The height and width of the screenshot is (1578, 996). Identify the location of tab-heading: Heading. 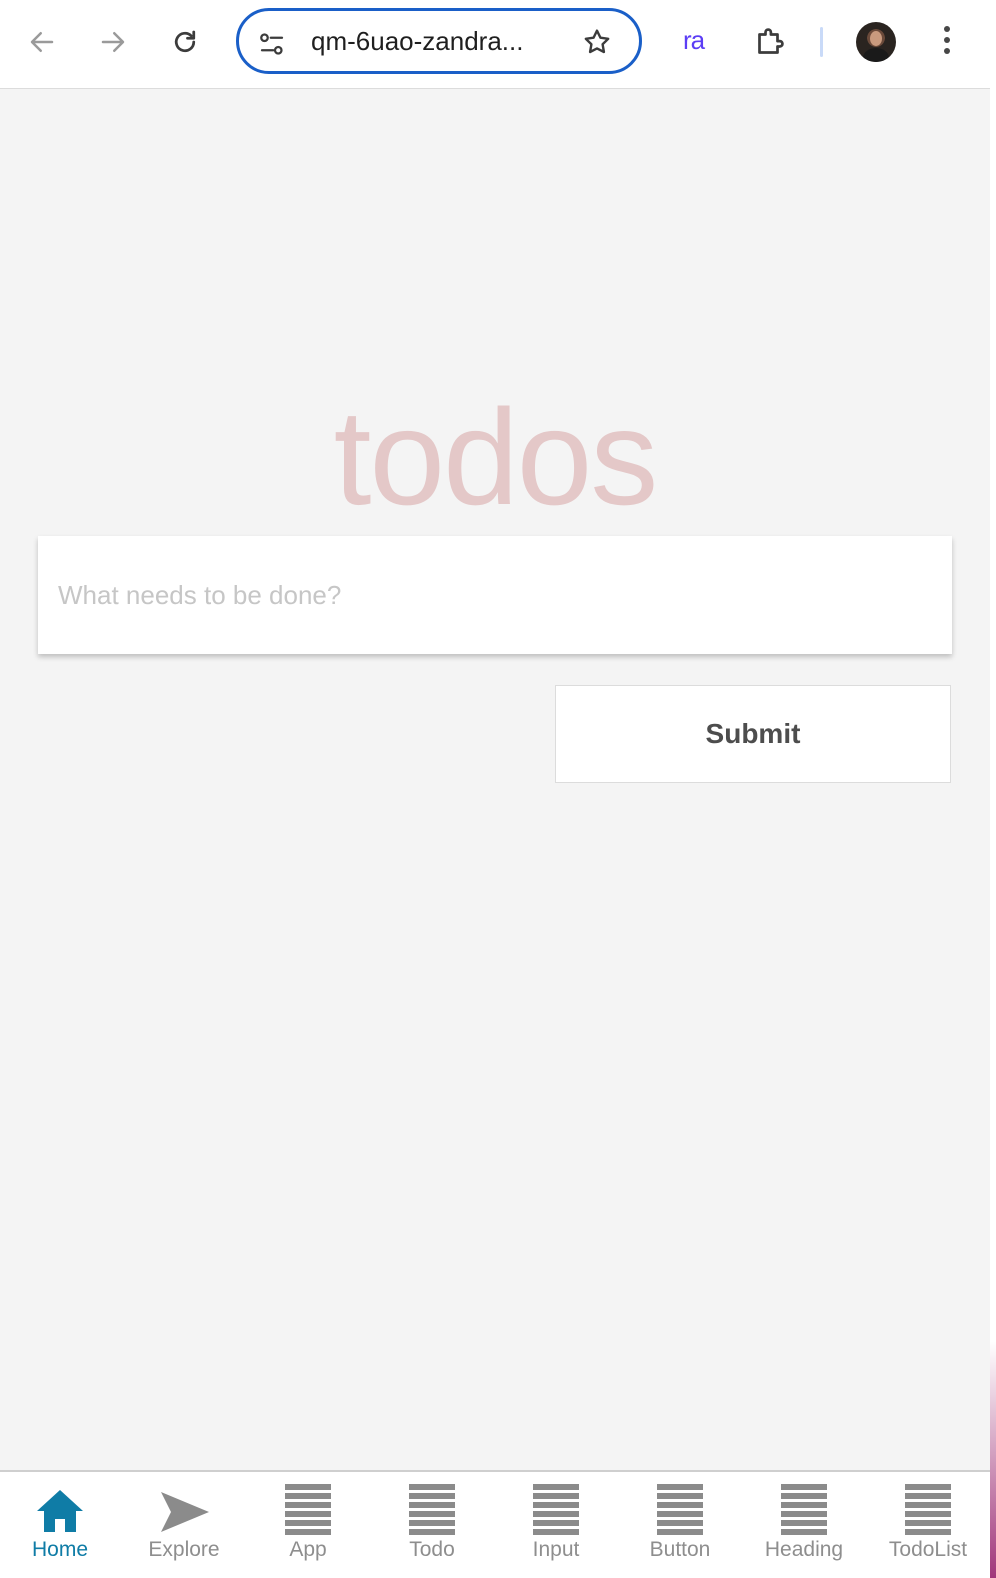
(804, 1525).